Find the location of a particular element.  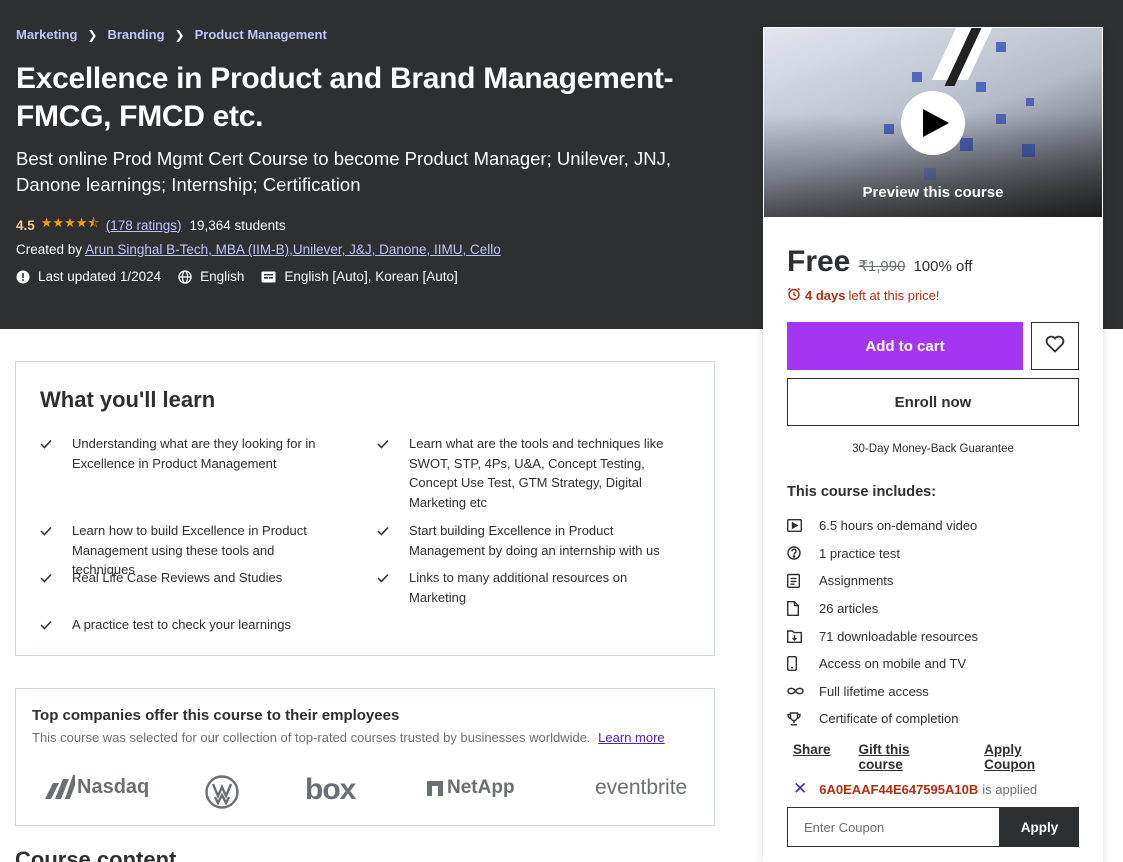

heart-icon is located at coordinates (1055, 346).